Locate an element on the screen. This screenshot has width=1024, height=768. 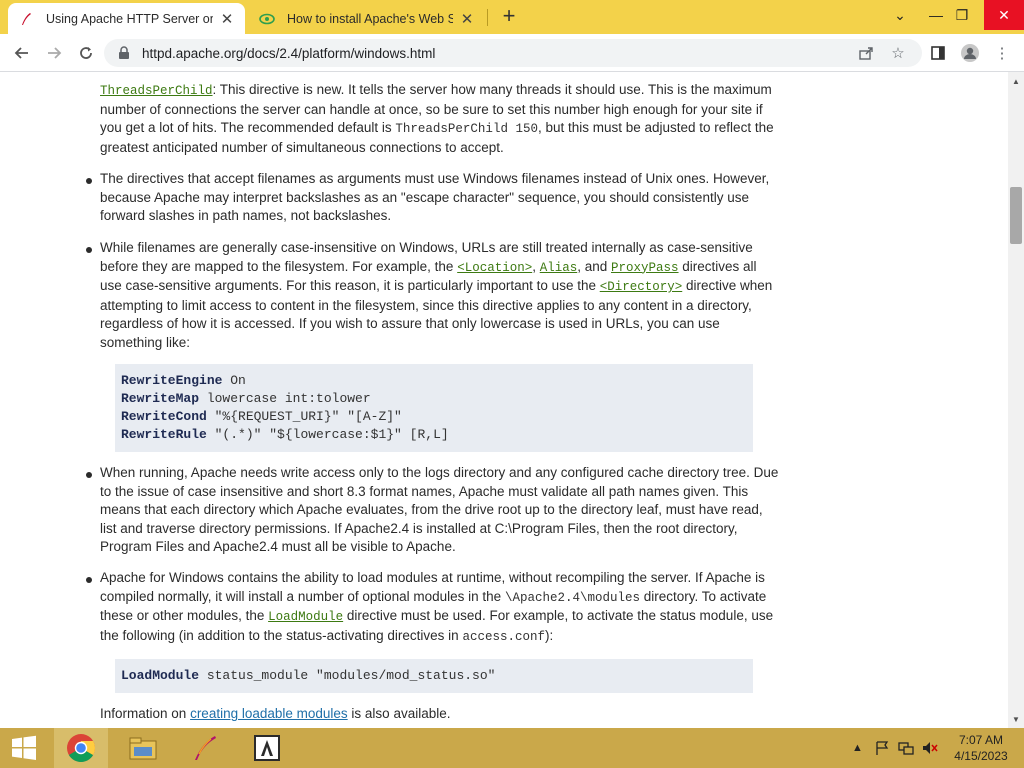
side-panel-icon is located at coordinates (938, 53).